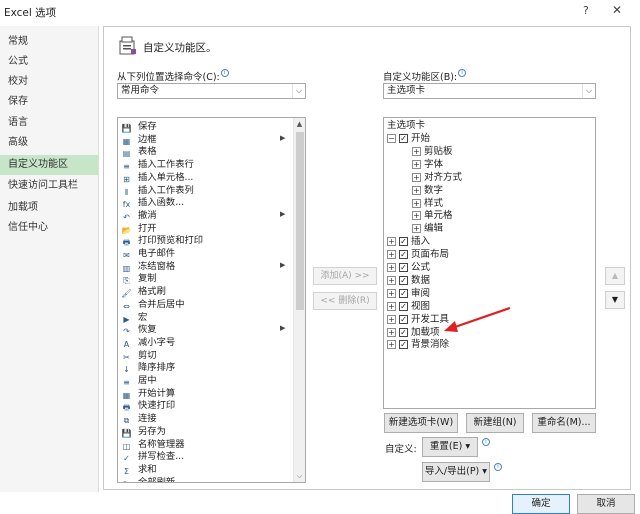 Image resolution: width=640 pixels, height=514 pixels. I want to click on tree-item: + ✓ 页面布局, so click(418, 254).